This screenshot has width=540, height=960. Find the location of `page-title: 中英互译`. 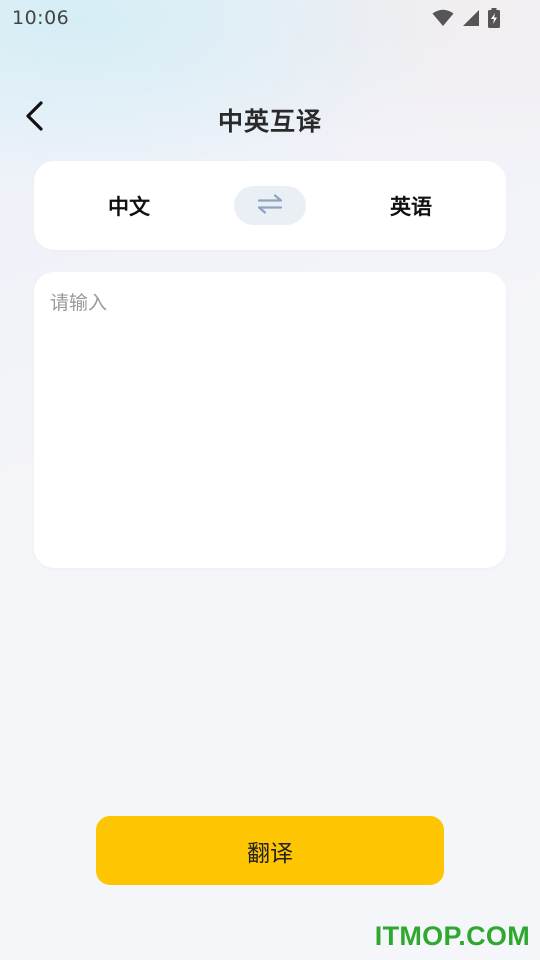

page-title: 中英互译 is located at coordinates (269, 121).